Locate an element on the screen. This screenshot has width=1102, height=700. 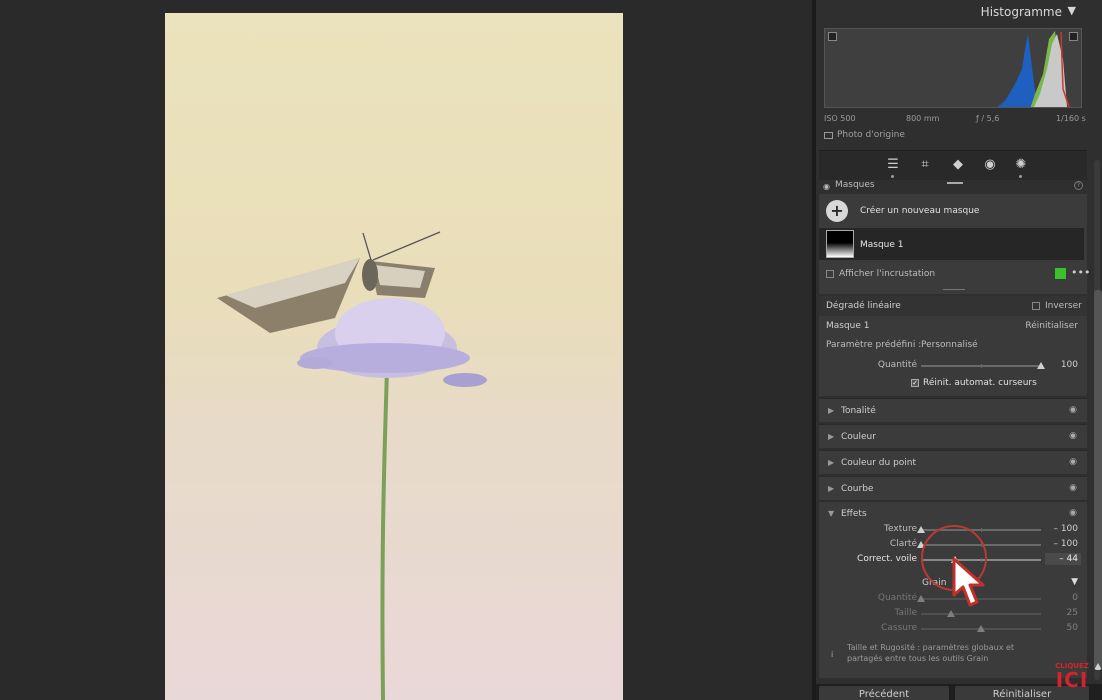
grain-roughness-slider is located at coordinates (981, 628).